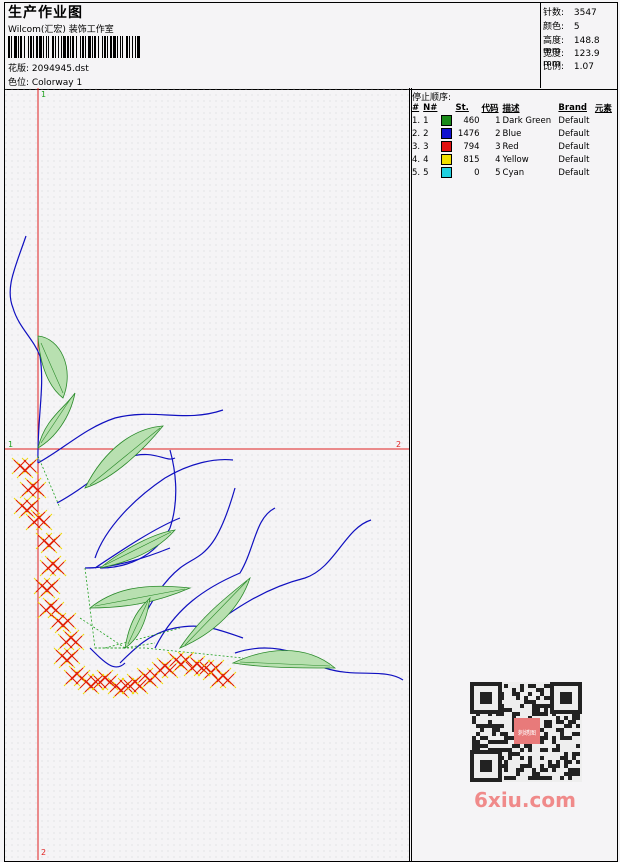 The width and height of the screenshot is (620, 862). What do you see at coordinates (498, 172) in the screenshot?
I see `cell-code: 5` at bounding box center [498, 172].